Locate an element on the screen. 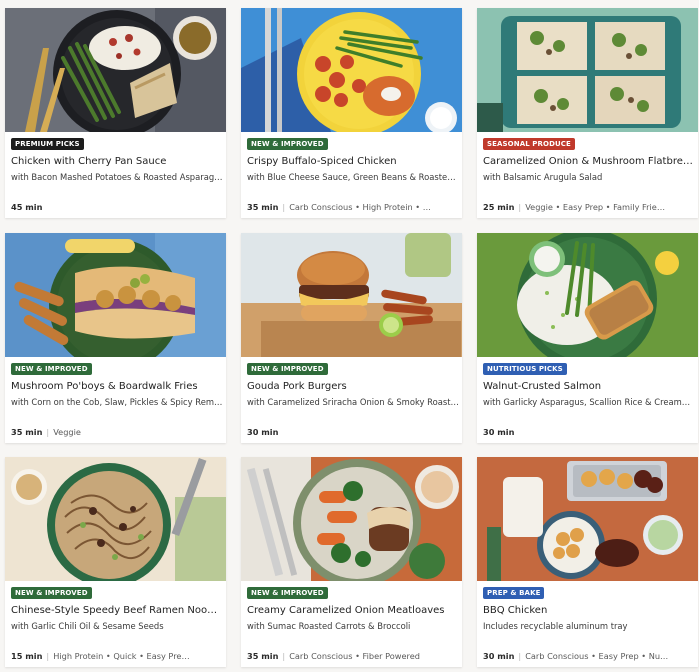 This screenshot has width=699, height=672. recipe-photo-buffalo-chicken is located at coordinates (351, 70).